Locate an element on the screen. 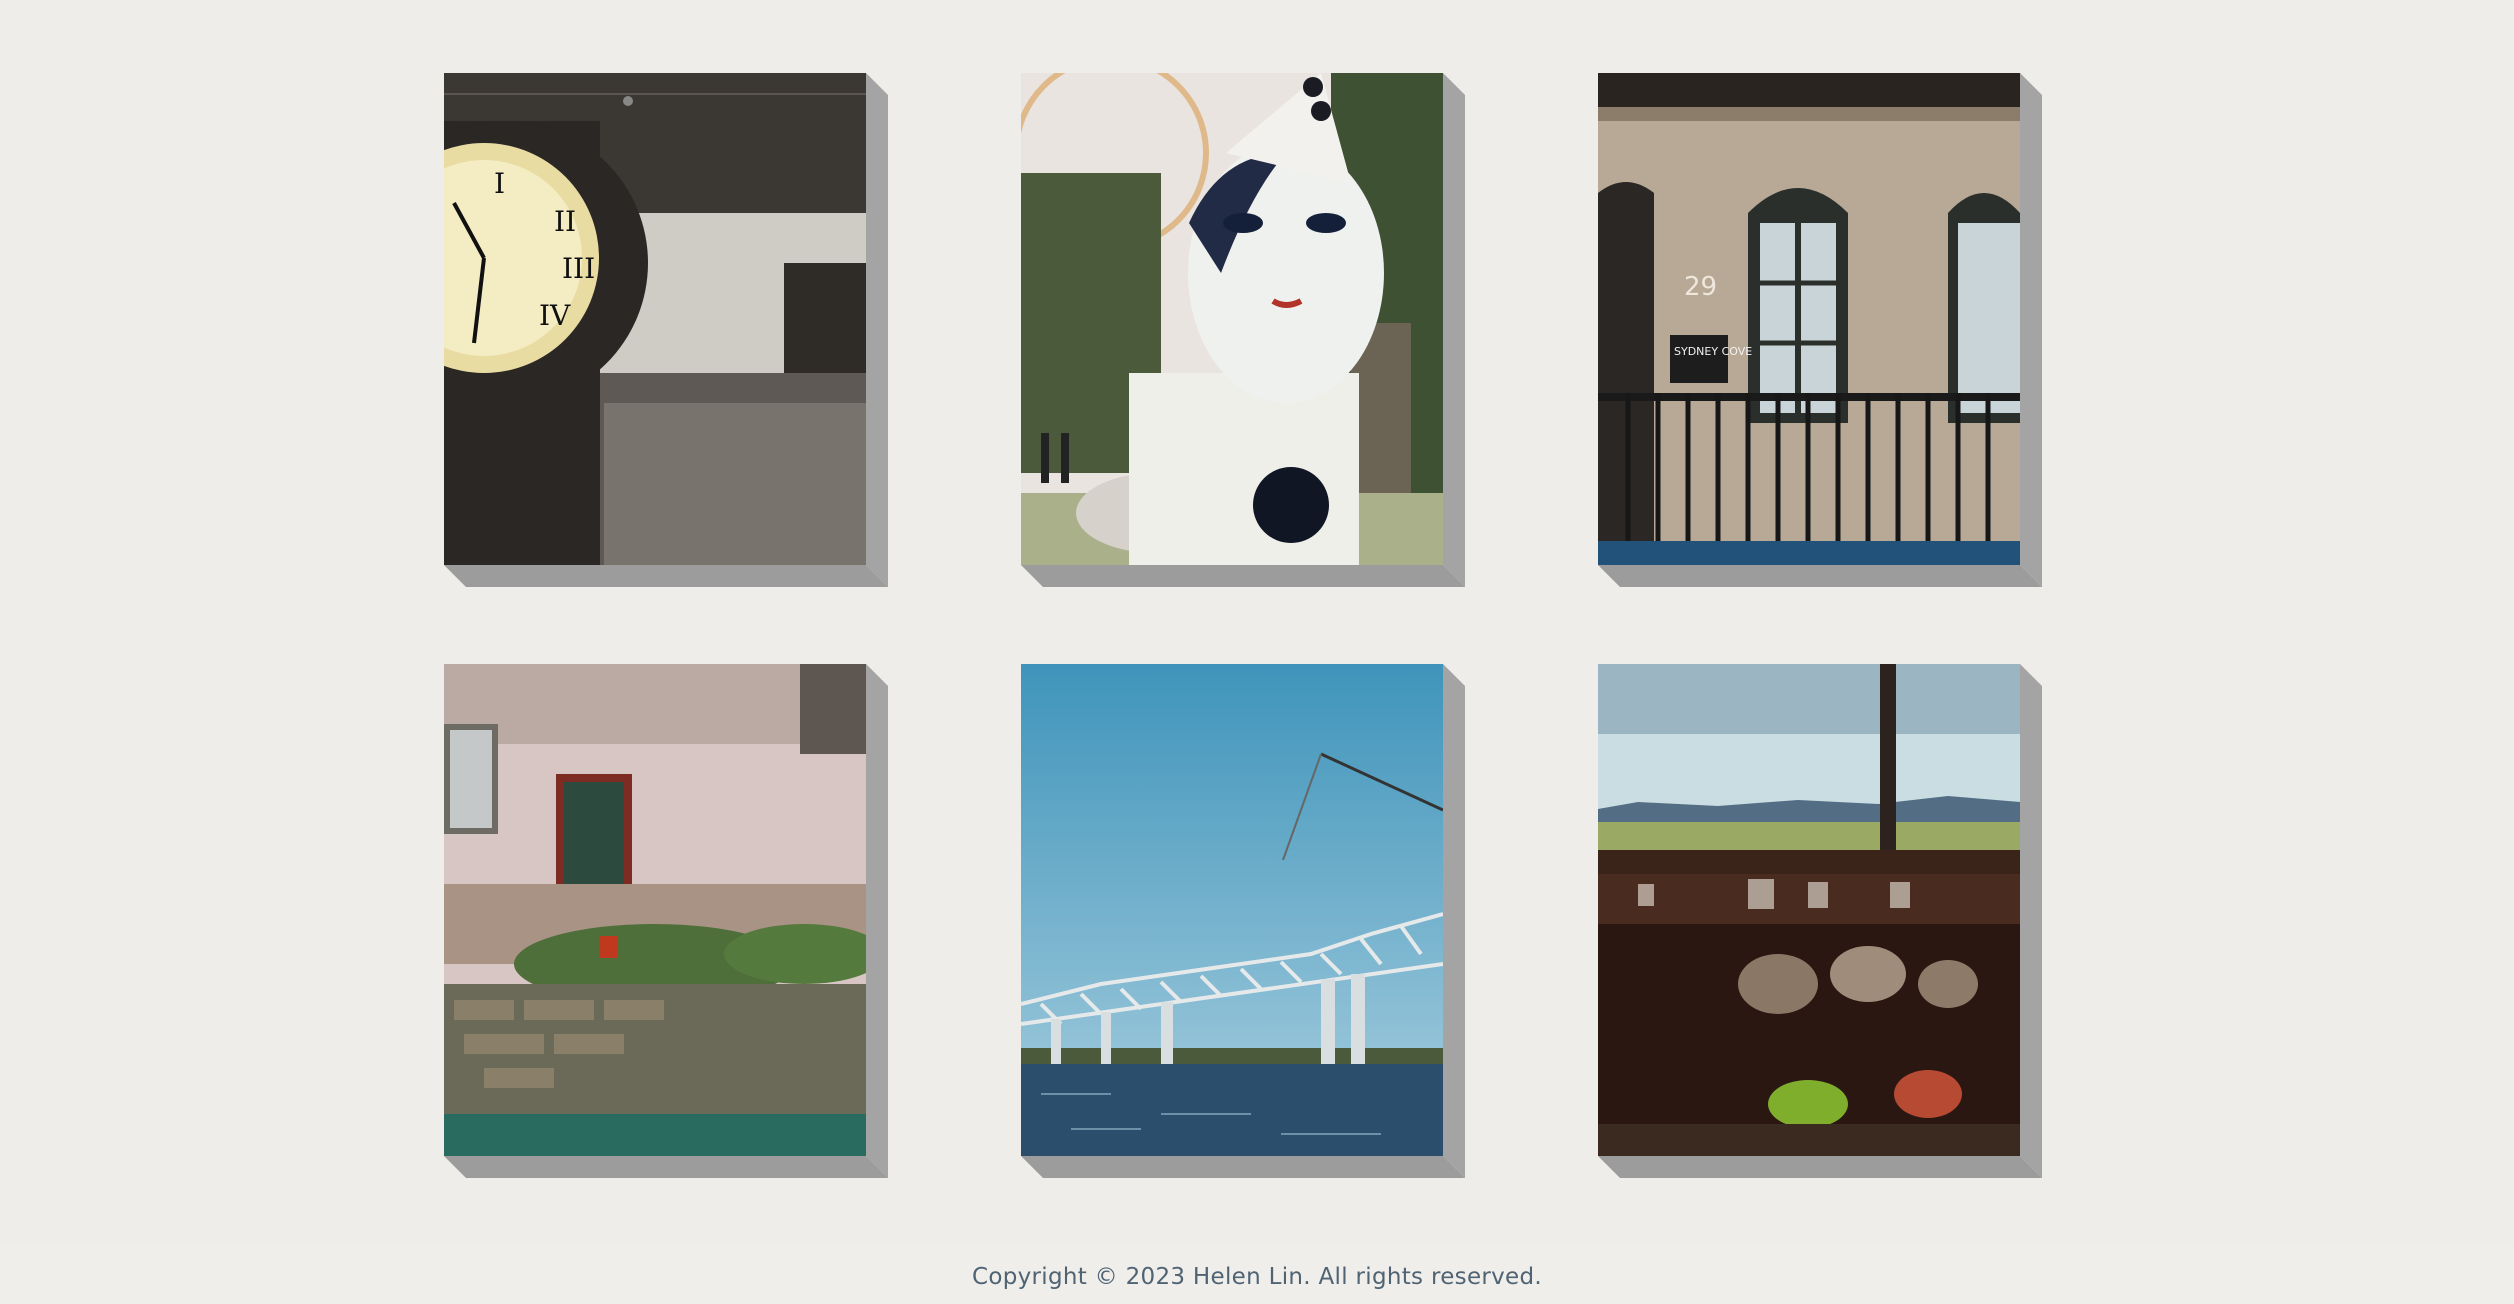 This screenshot has width=2514, height=1304. clown-statue-photo is located at coordinates (1232, 319).